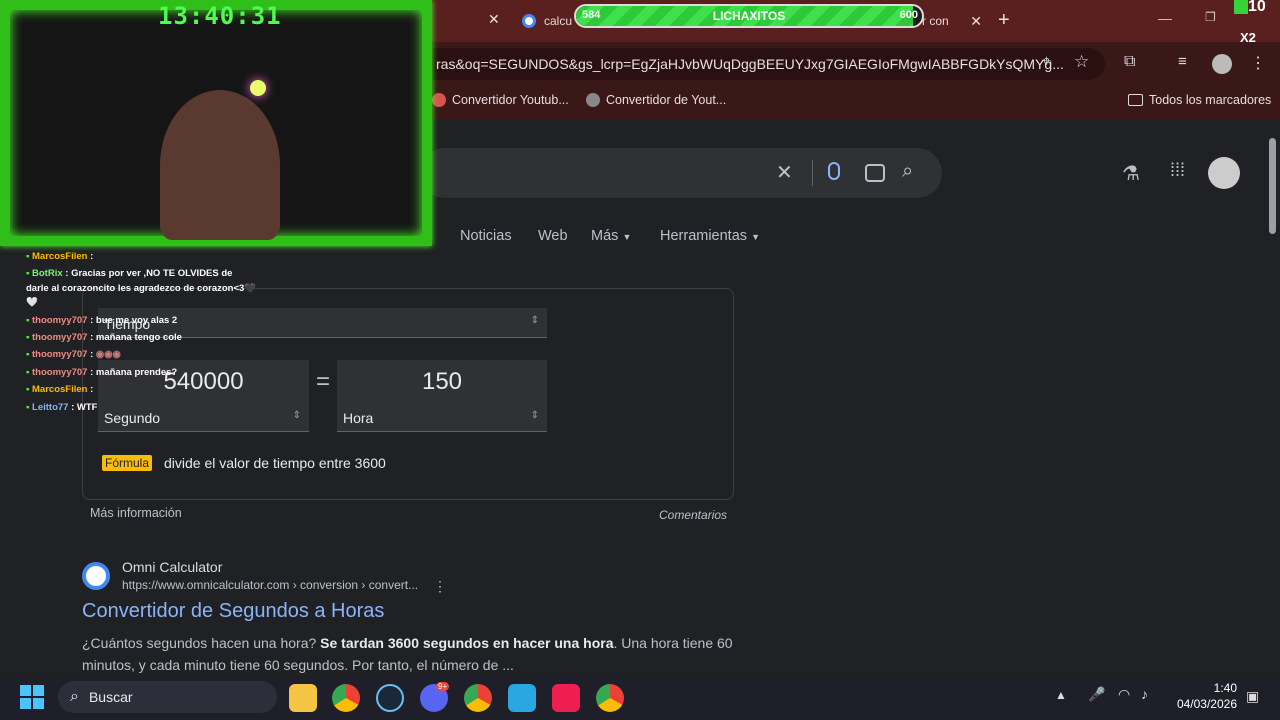 The width and height of the screenshot is (1280, 720). Describe the element at coordinates (147, 273) in the screenshot. I see `chat-text: : Gracias por ver ,NO TE OLVIDES de` at that location.